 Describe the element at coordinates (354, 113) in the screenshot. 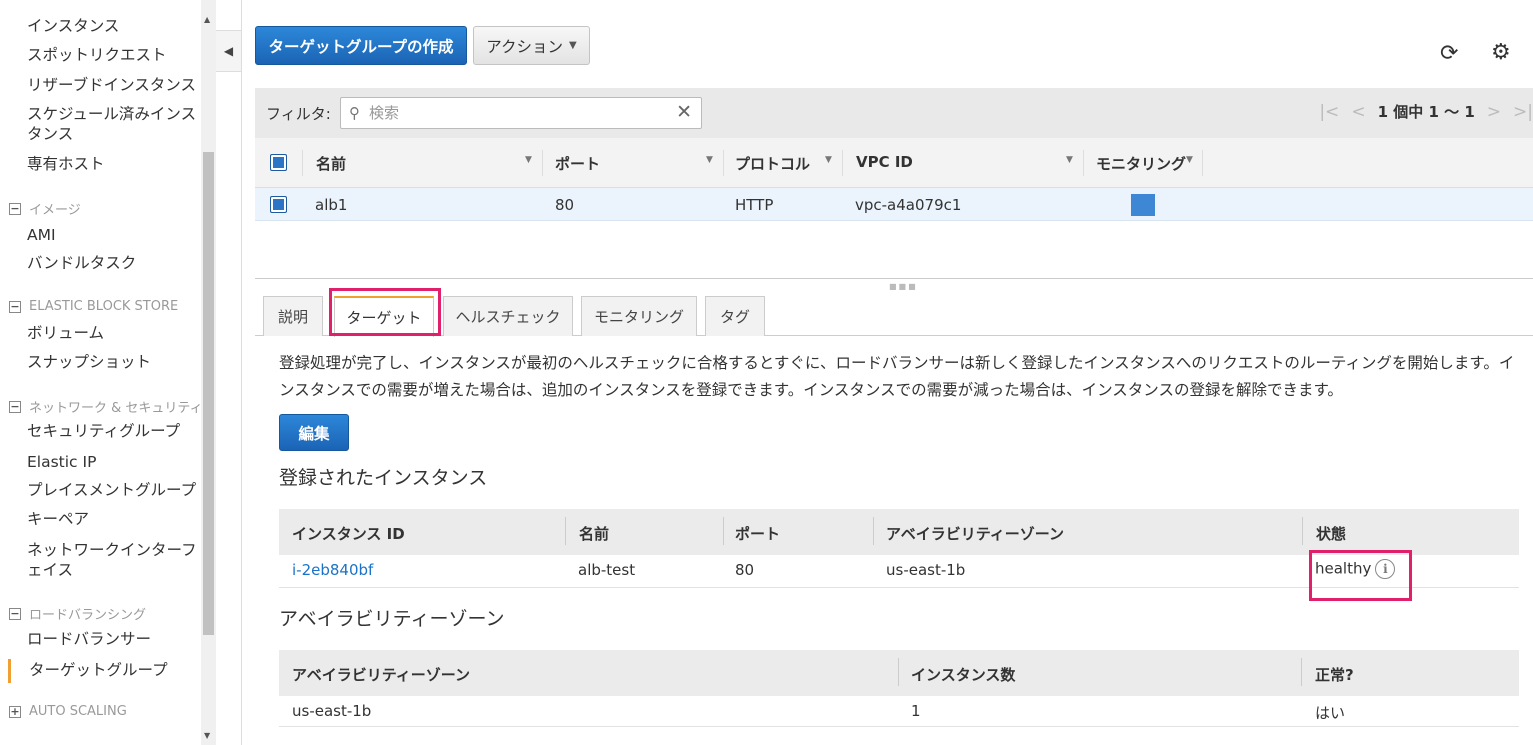

I see `search-icon: ⚲` at that location.